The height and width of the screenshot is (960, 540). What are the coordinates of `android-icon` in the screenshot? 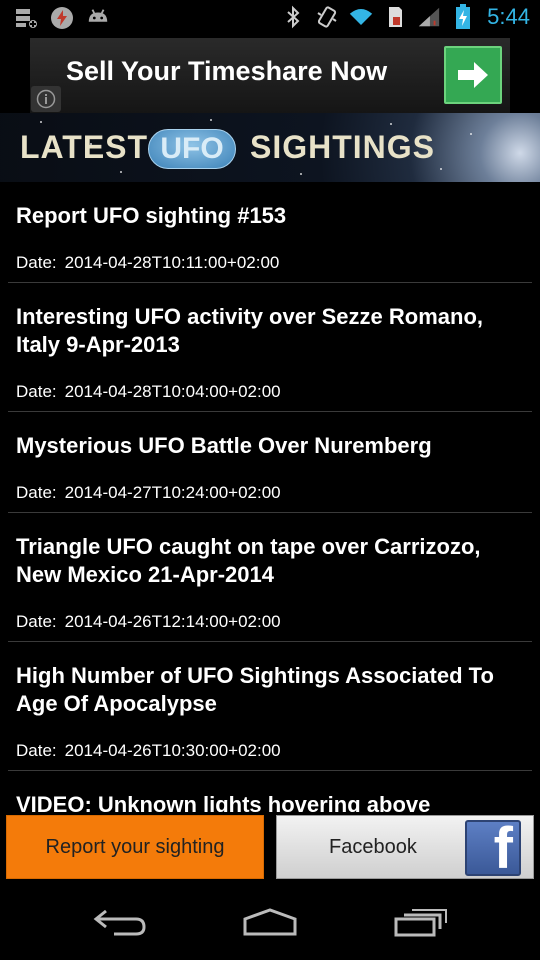 It's located at (98, 18).